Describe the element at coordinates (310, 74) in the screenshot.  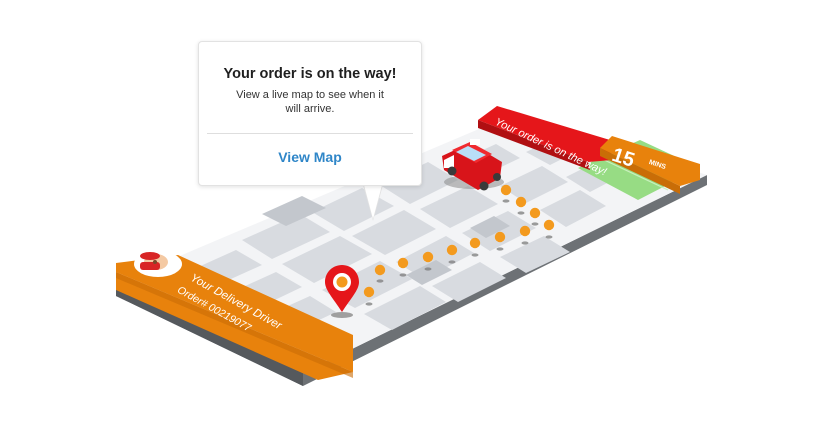
I see `popup-title: Your order is on the way!` at that location.